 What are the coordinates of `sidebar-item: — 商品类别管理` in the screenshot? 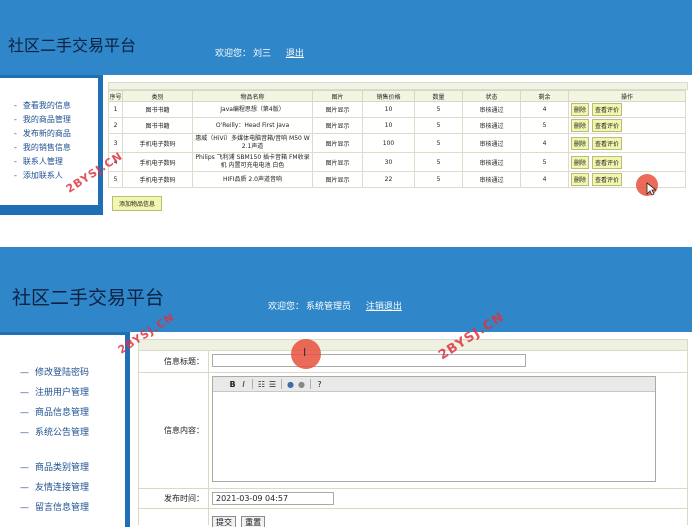 It's located at (62, 470).